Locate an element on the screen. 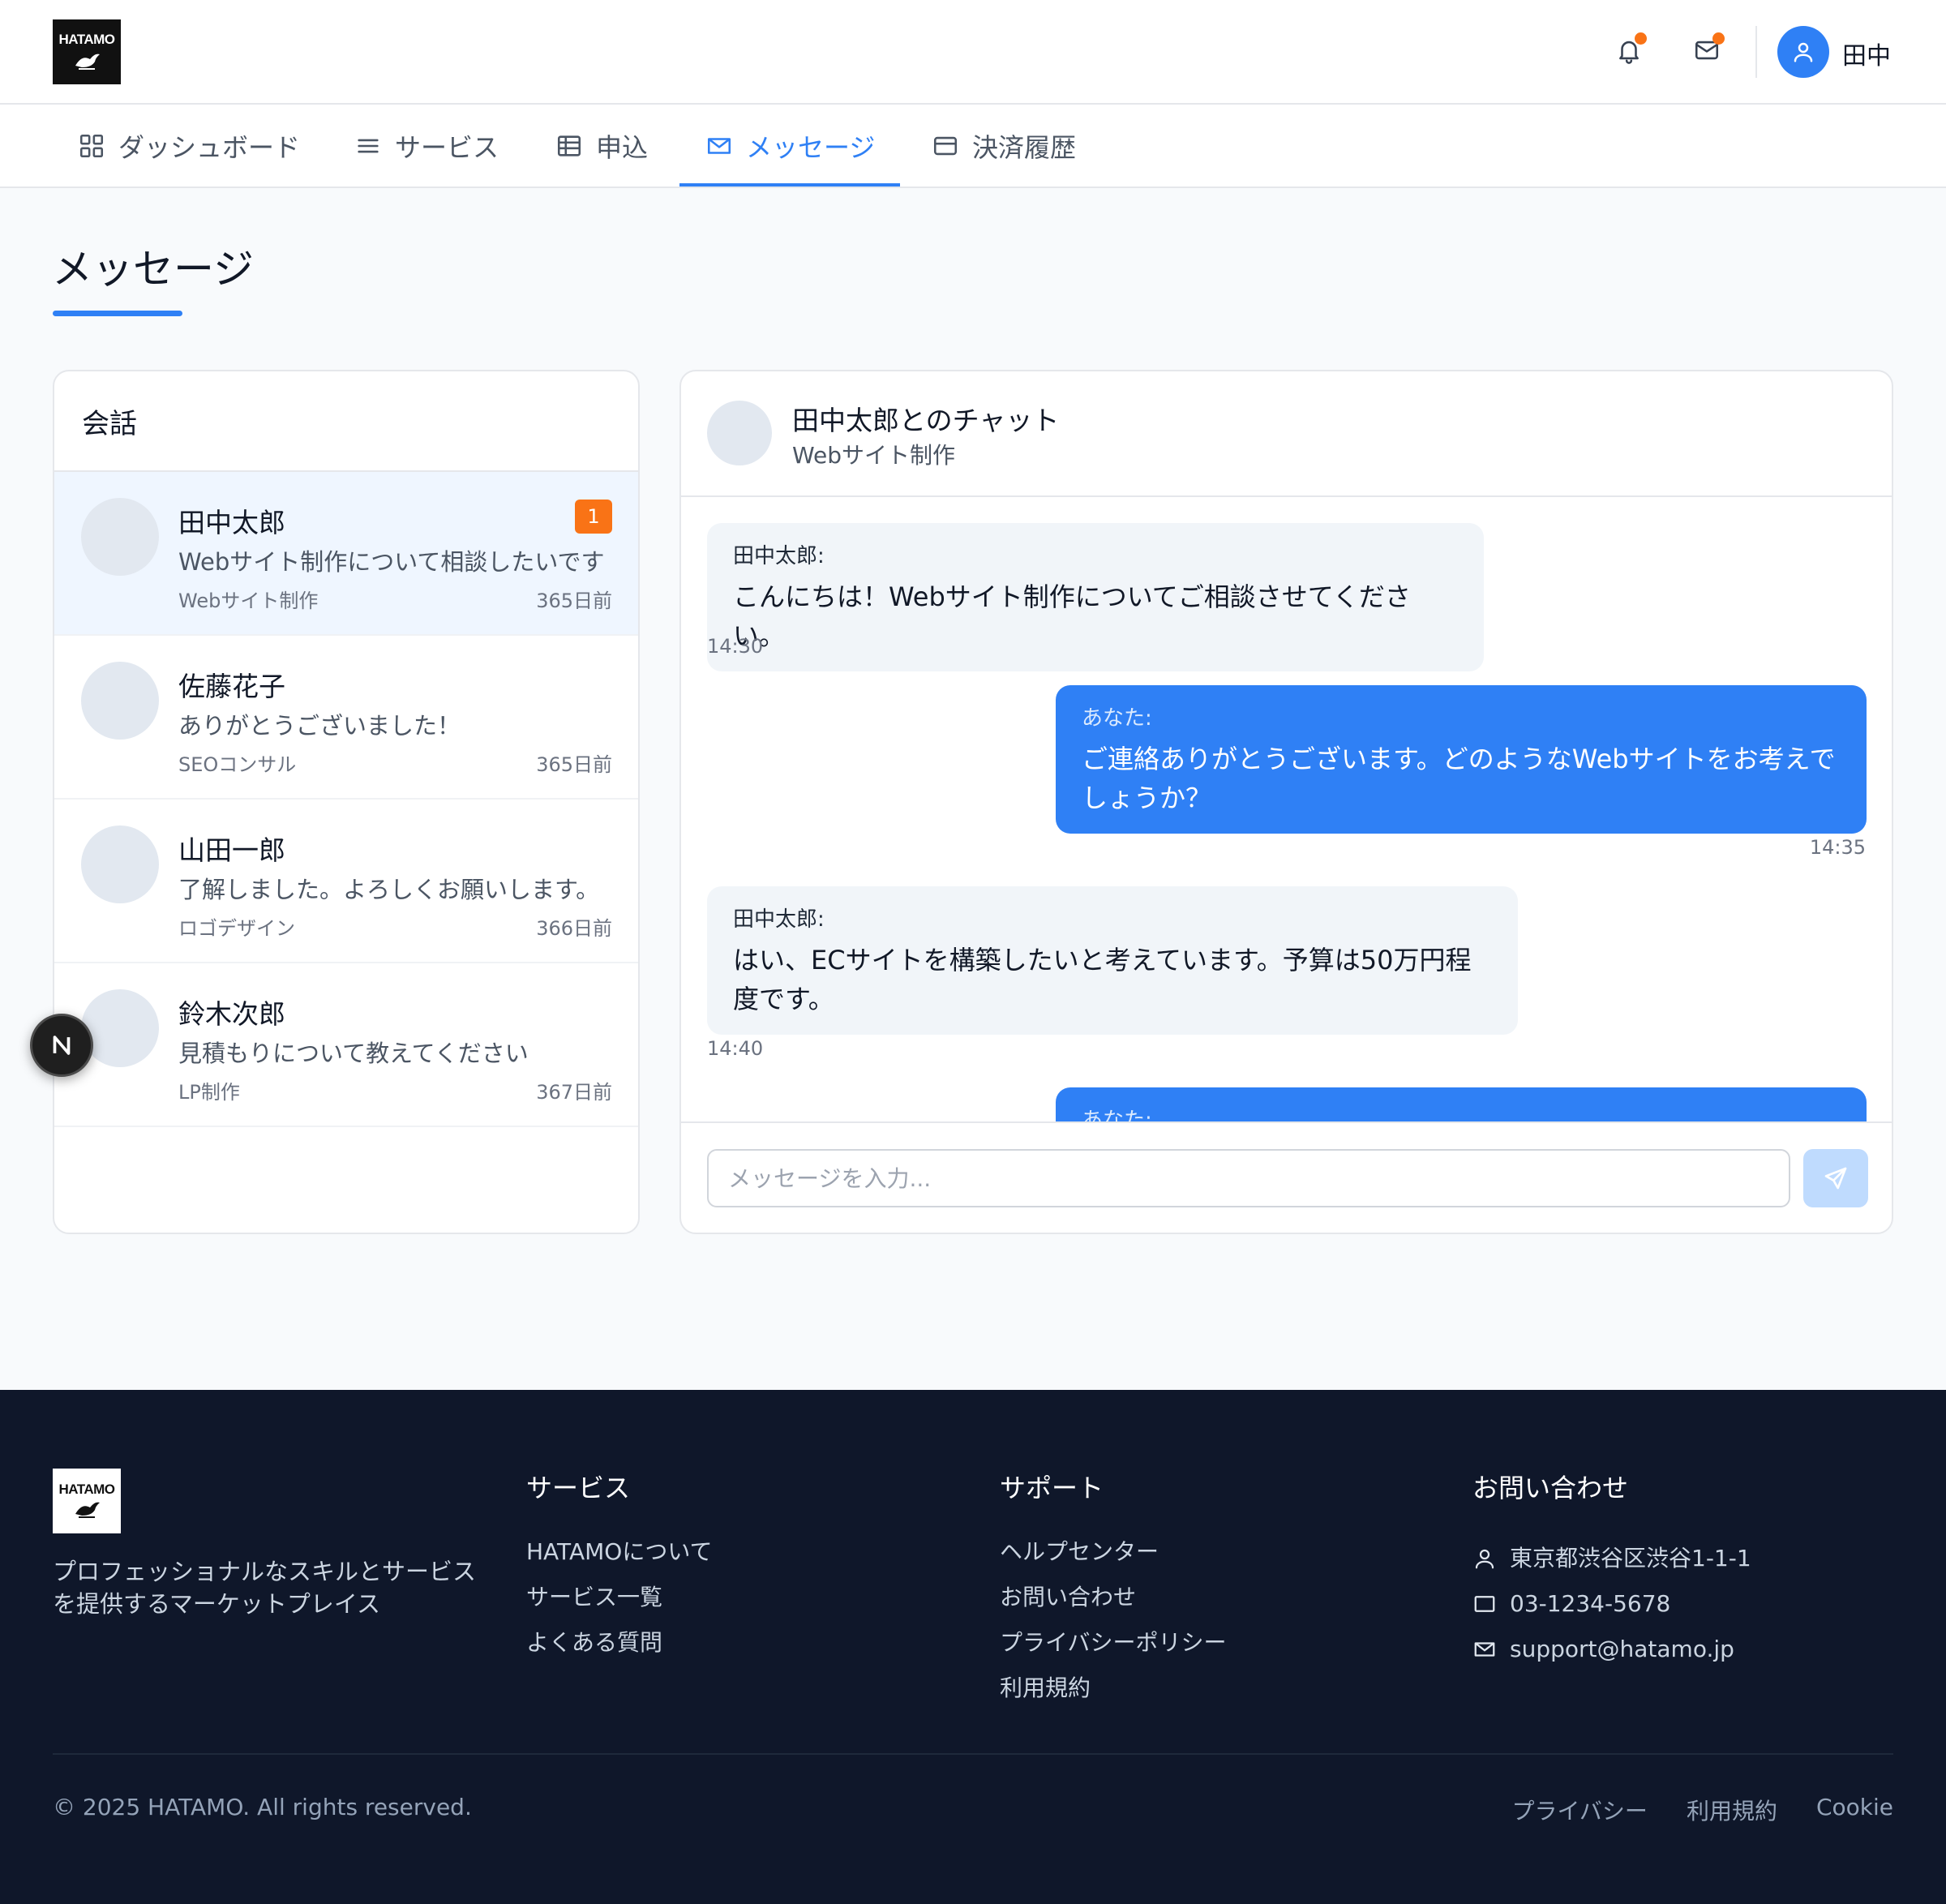 This screenshot has width=1946, height=1904. tab-services: サービス is located at coordinates (426, 146).